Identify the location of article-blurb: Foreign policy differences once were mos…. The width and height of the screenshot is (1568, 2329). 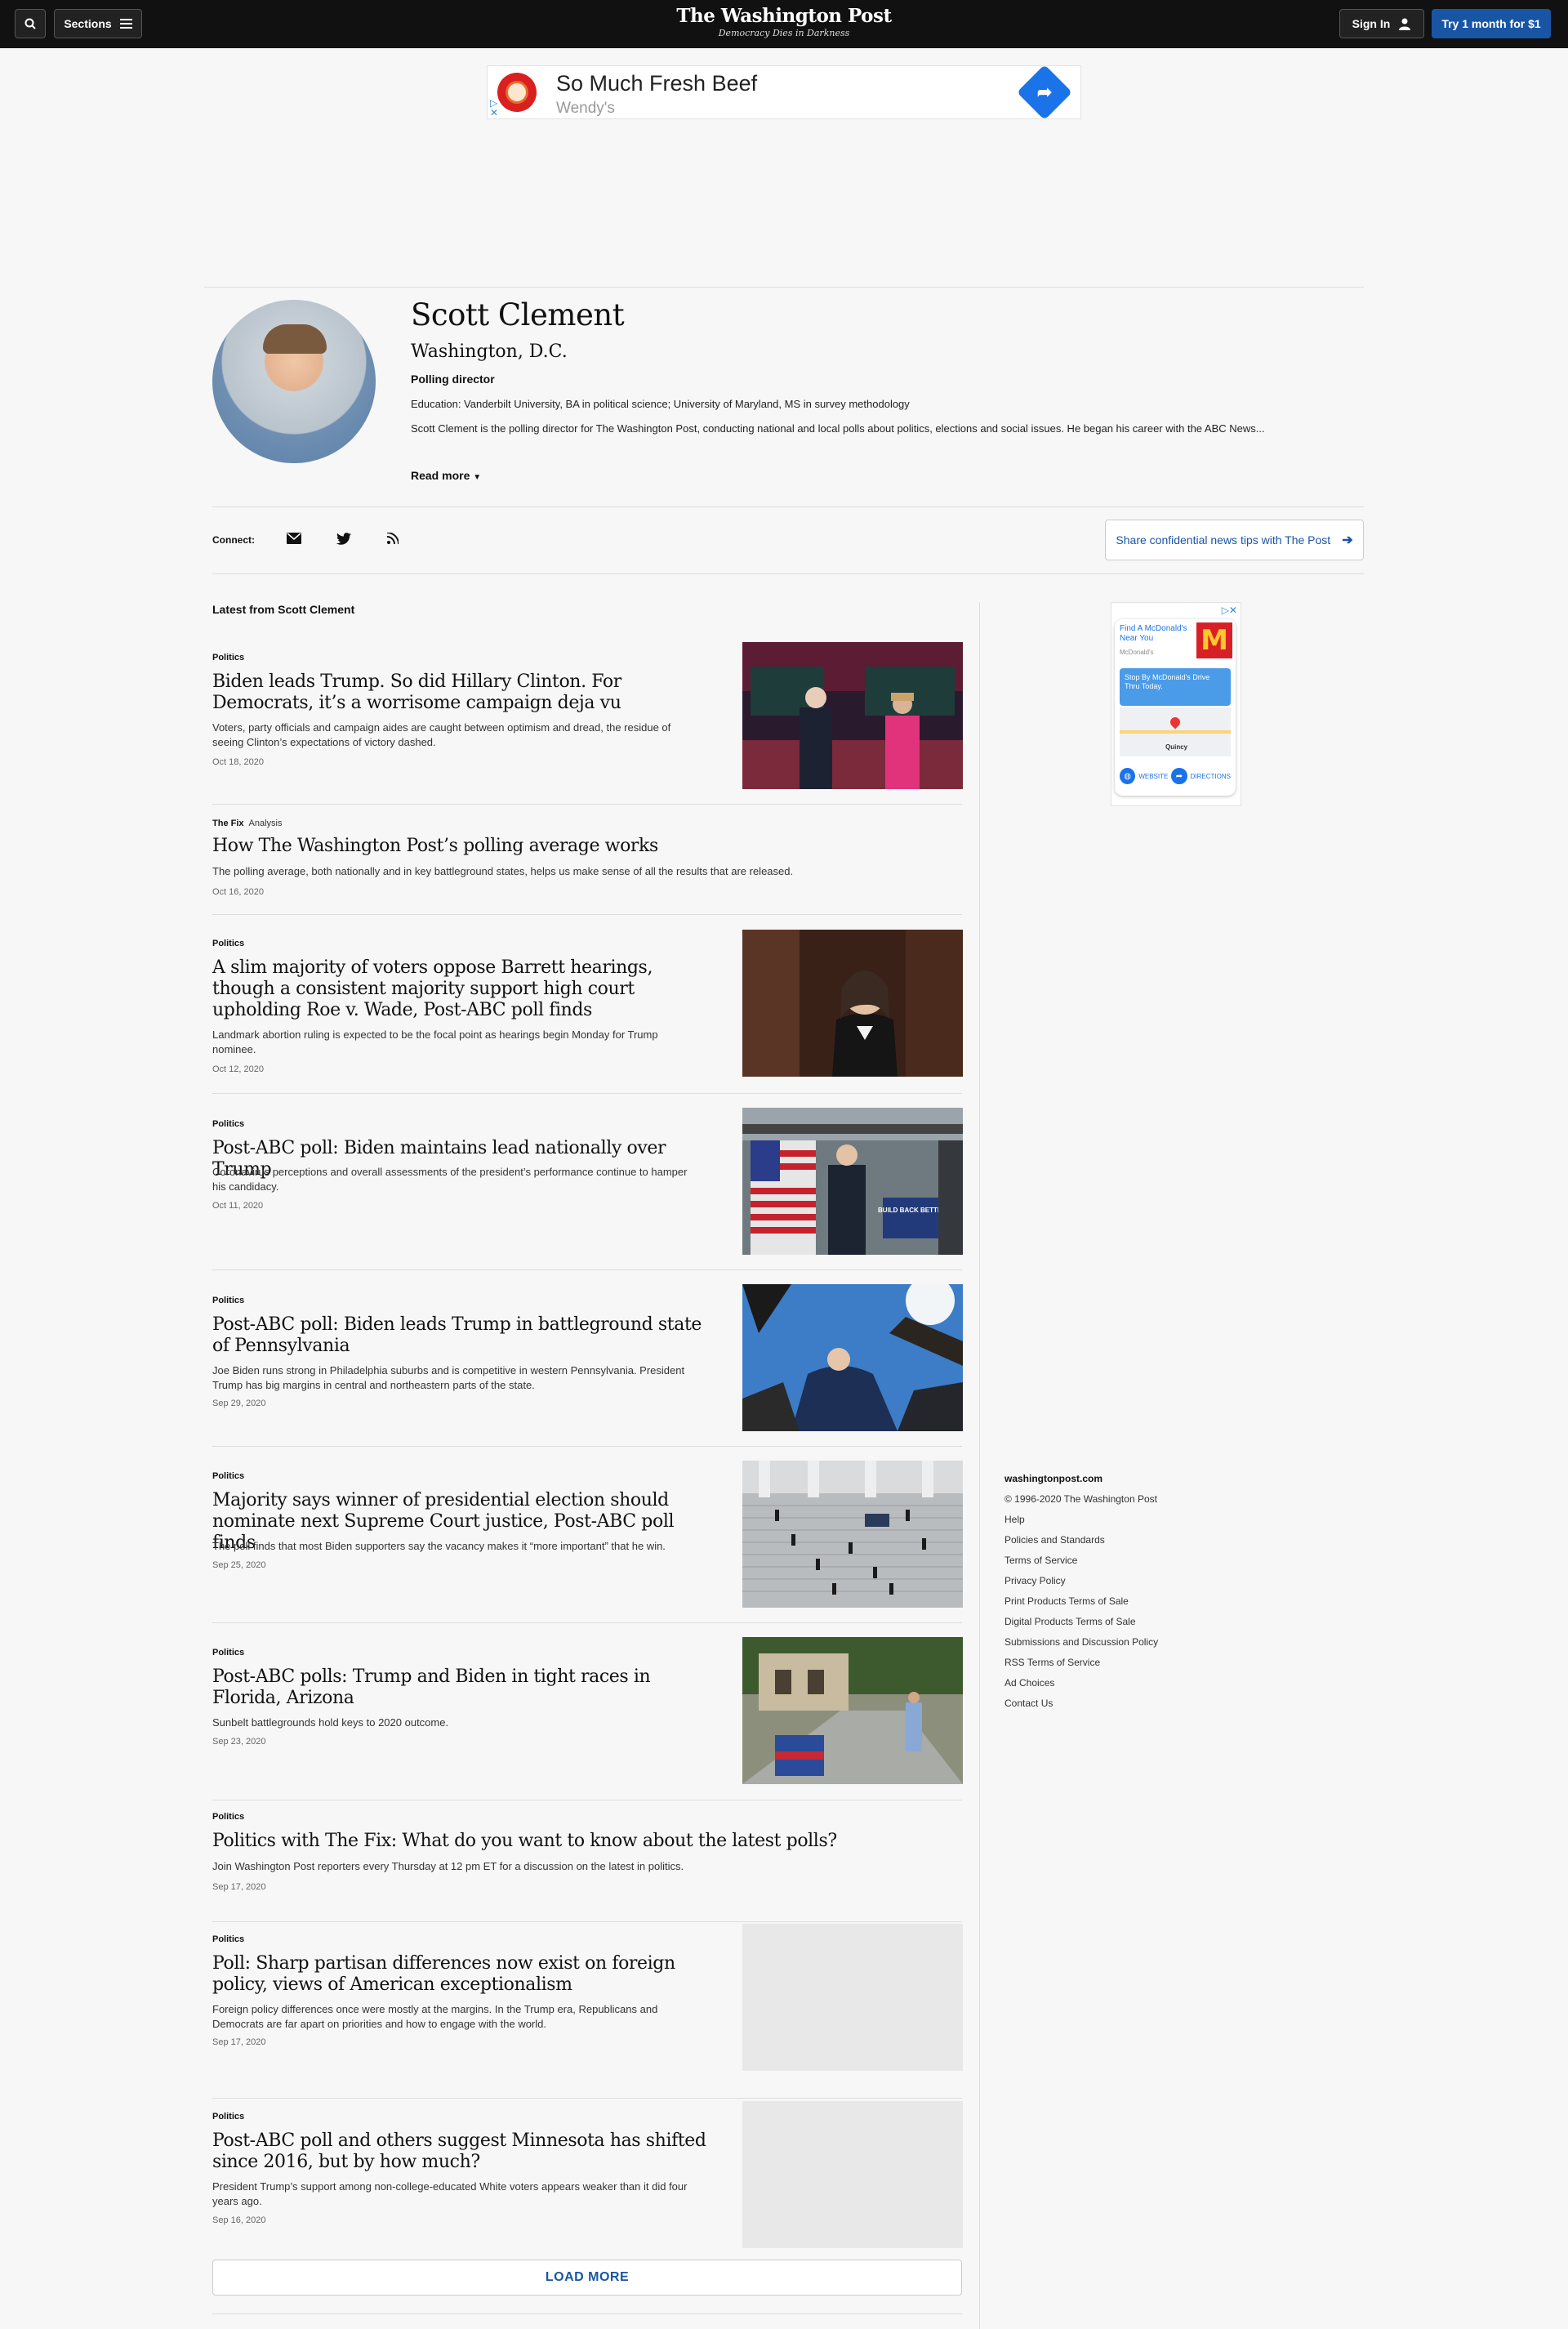
(435, 2017).